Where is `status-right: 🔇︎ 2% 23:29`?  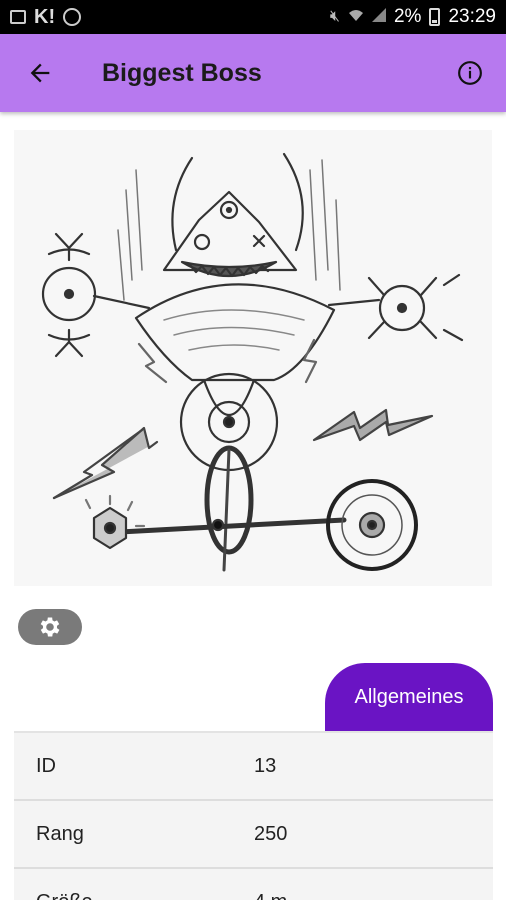
status-right: 🔇︎ 2% 23:29 is located at coordinates (413, 17).